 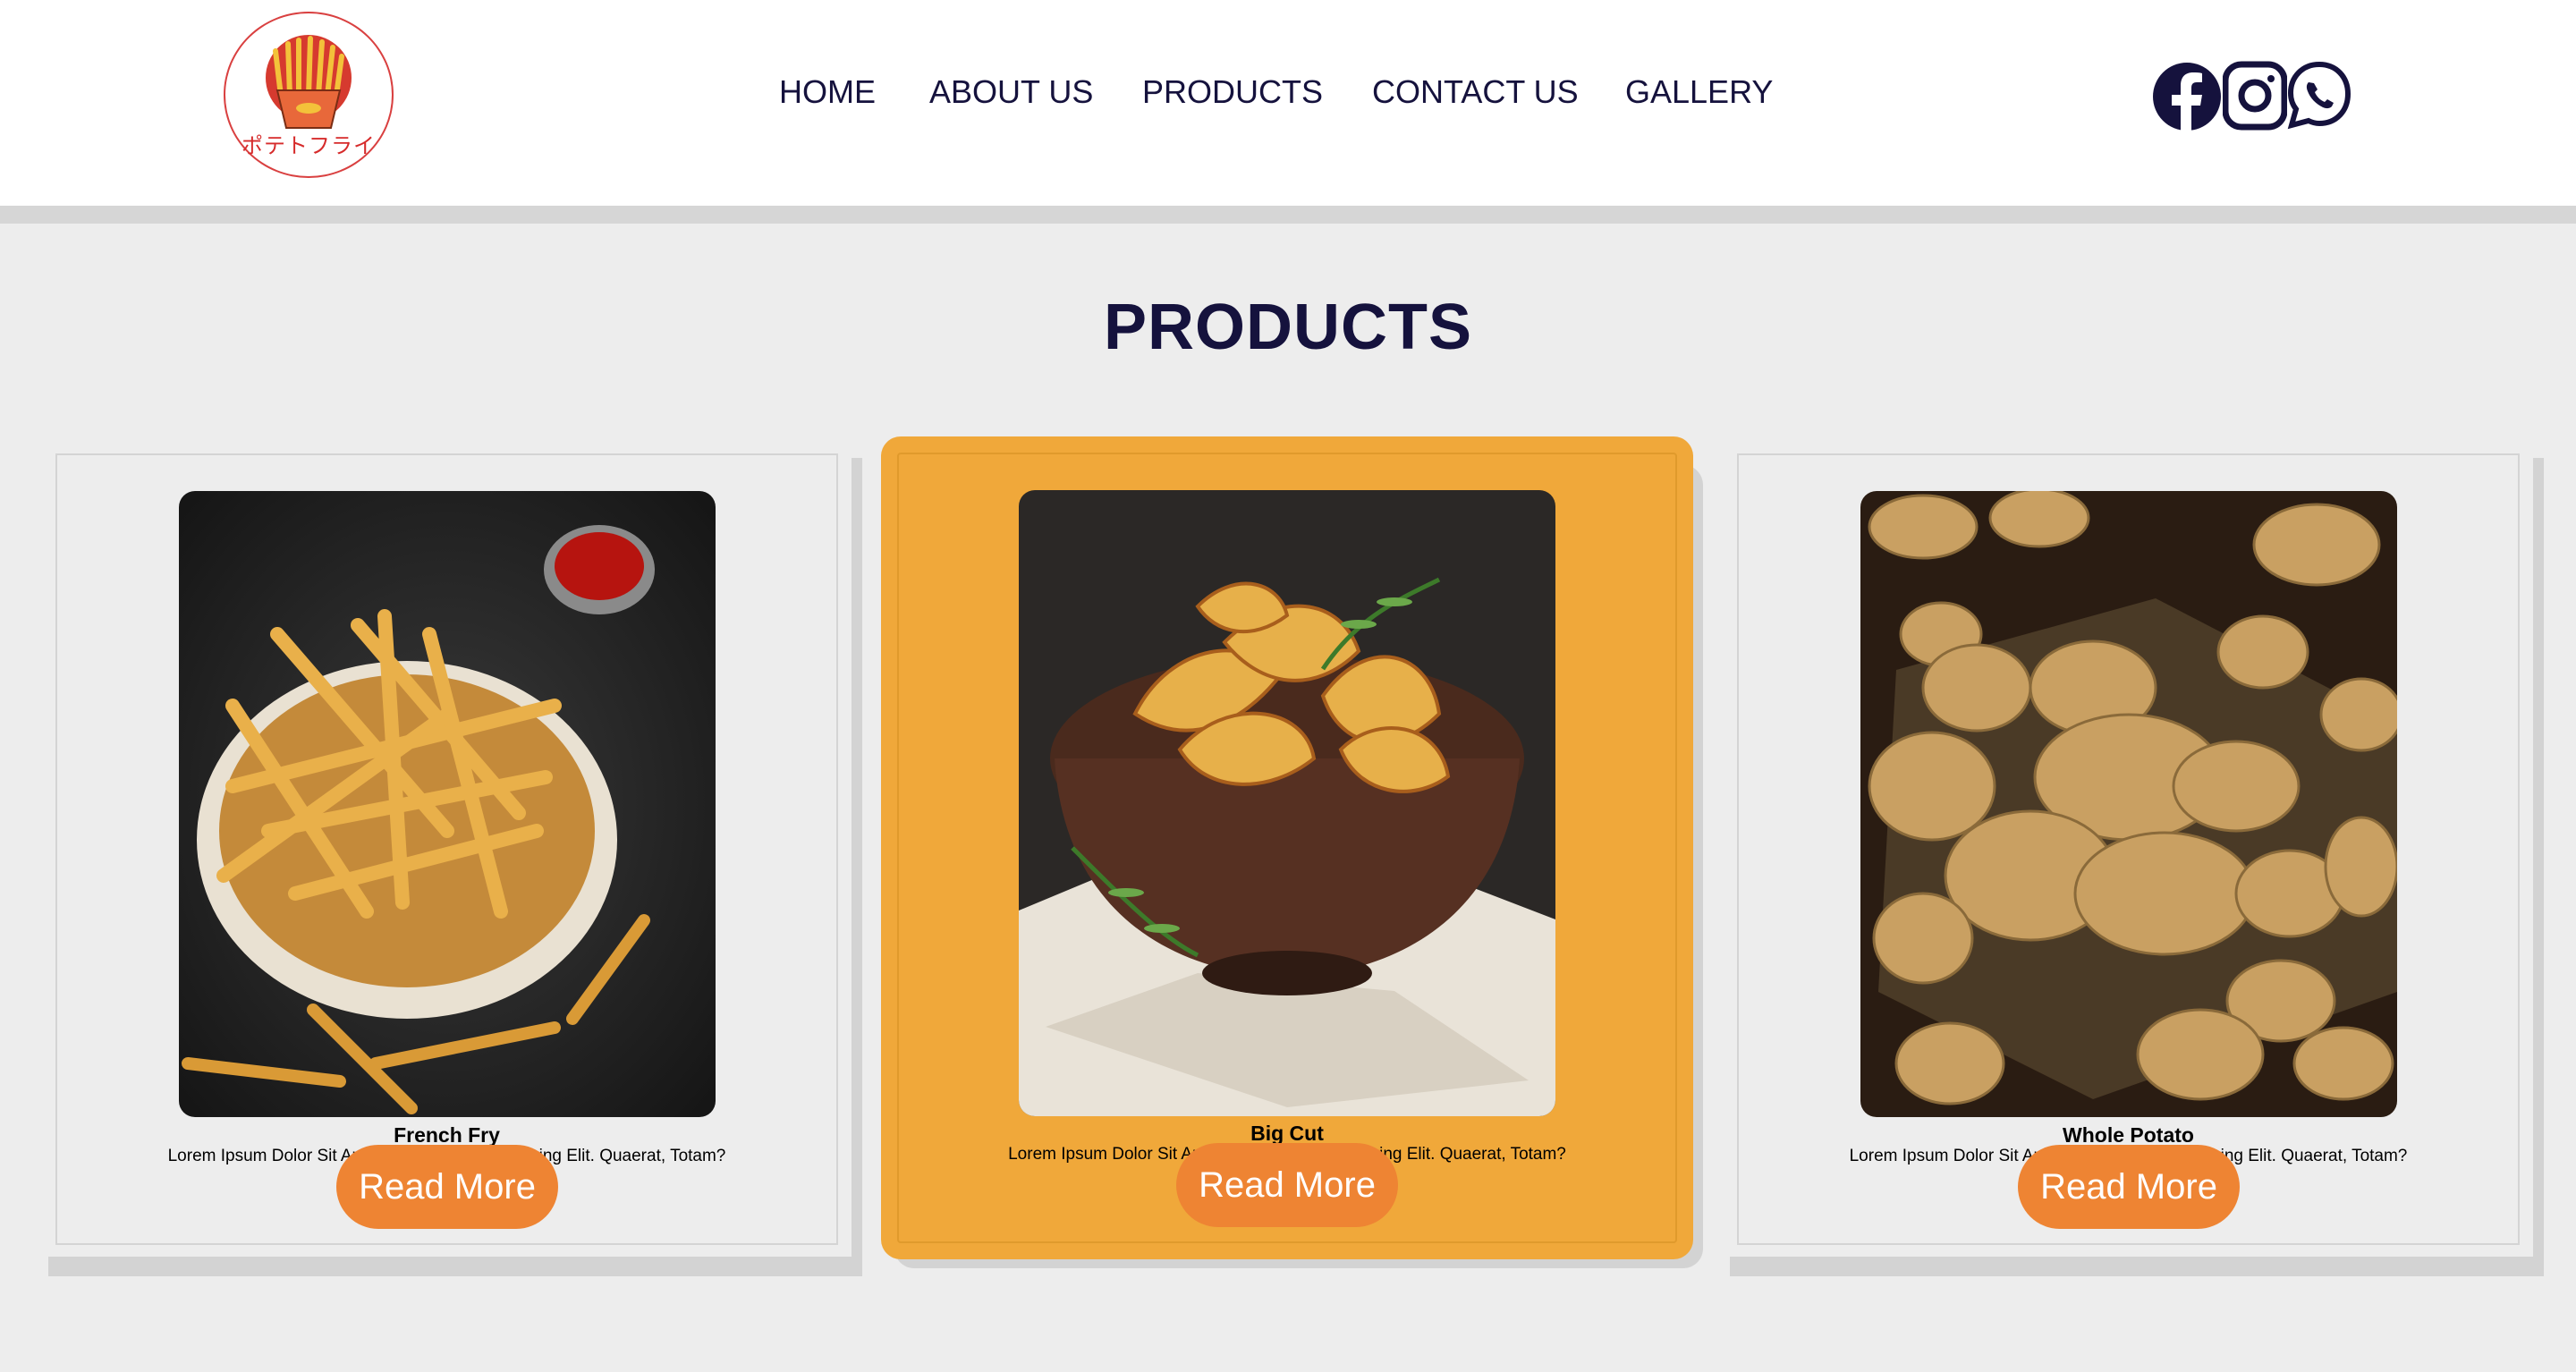 What do you see at coordinates (2319, 95) in the screenshot?
I see `whatsapp-icon` at bounding box center [2319, 95].